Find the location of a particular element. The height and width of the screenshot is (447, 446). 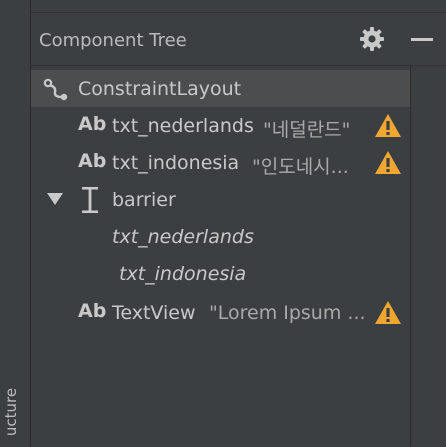

tree-row-txt-nederlands: Ab txt_nederlands "네덜란드" is located at coordinates (220, 125).